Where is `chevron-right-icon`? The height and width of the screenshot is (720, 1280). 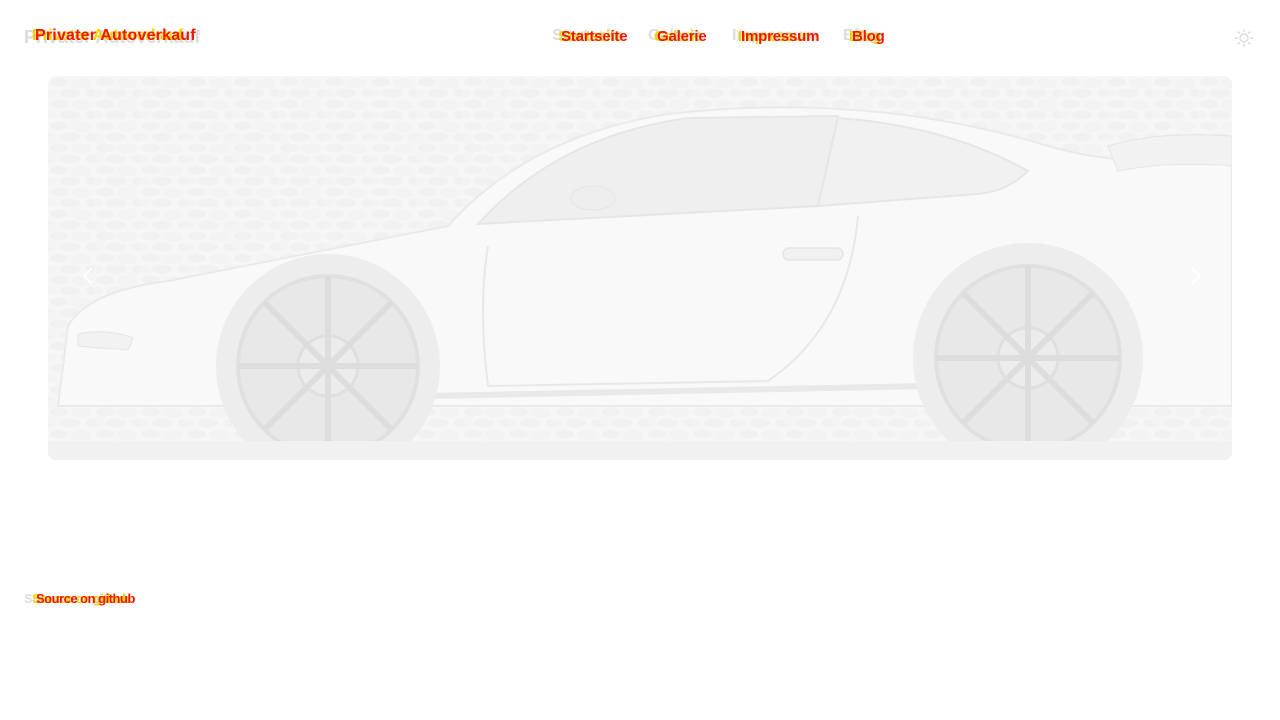
chevron-right-icon is located at coordinates (1196, 276).